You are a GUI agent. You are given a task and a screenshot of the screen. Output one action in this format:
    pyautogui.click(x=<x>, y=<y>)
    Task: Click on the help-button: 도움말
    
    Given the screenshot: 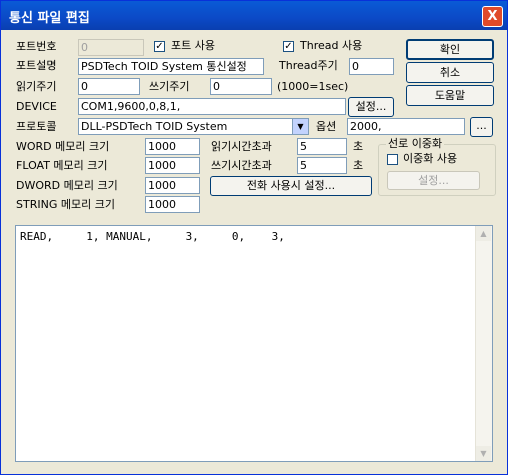 What is the action you would take?
    pyautogui.click(x=450, y=95)
    